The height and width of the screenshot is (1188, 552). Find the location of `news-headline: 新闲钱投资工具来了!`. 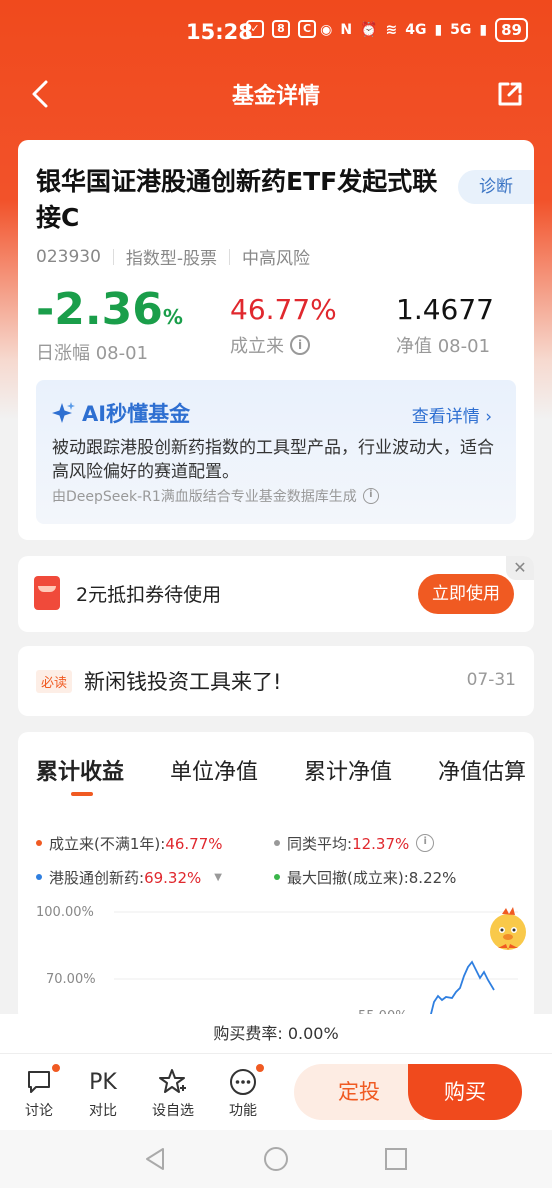

news-headline: 新闲钱投资工具来了! is located at coordinates (183, 682).